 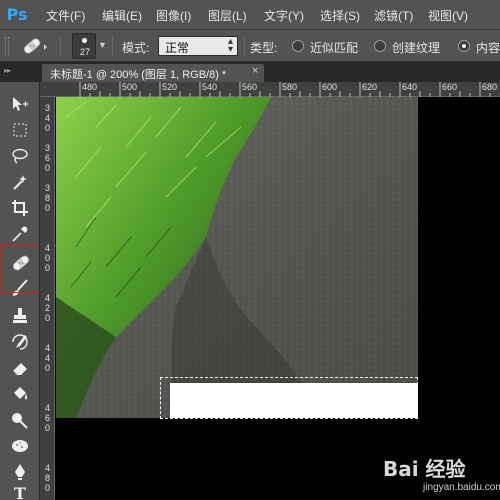 What do you see at coordinates (289, 398) in the screenshot?
I see `marquee-selection` at bounding box center [289, 398].